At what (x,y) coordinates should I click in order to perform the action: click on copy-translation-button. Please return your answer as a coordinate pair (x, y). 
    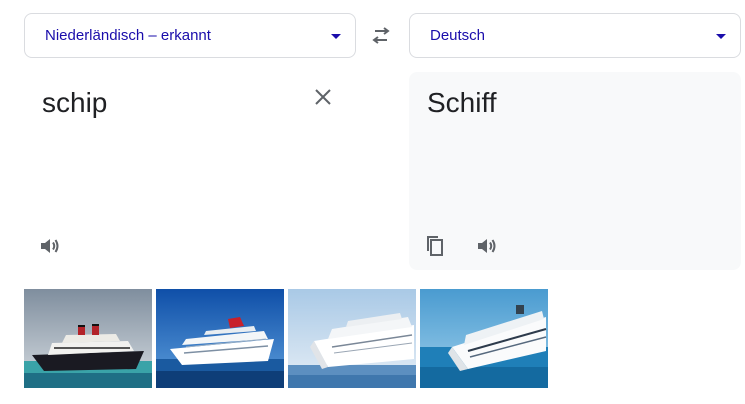
    Looking at the image, I should click on (435, 246).